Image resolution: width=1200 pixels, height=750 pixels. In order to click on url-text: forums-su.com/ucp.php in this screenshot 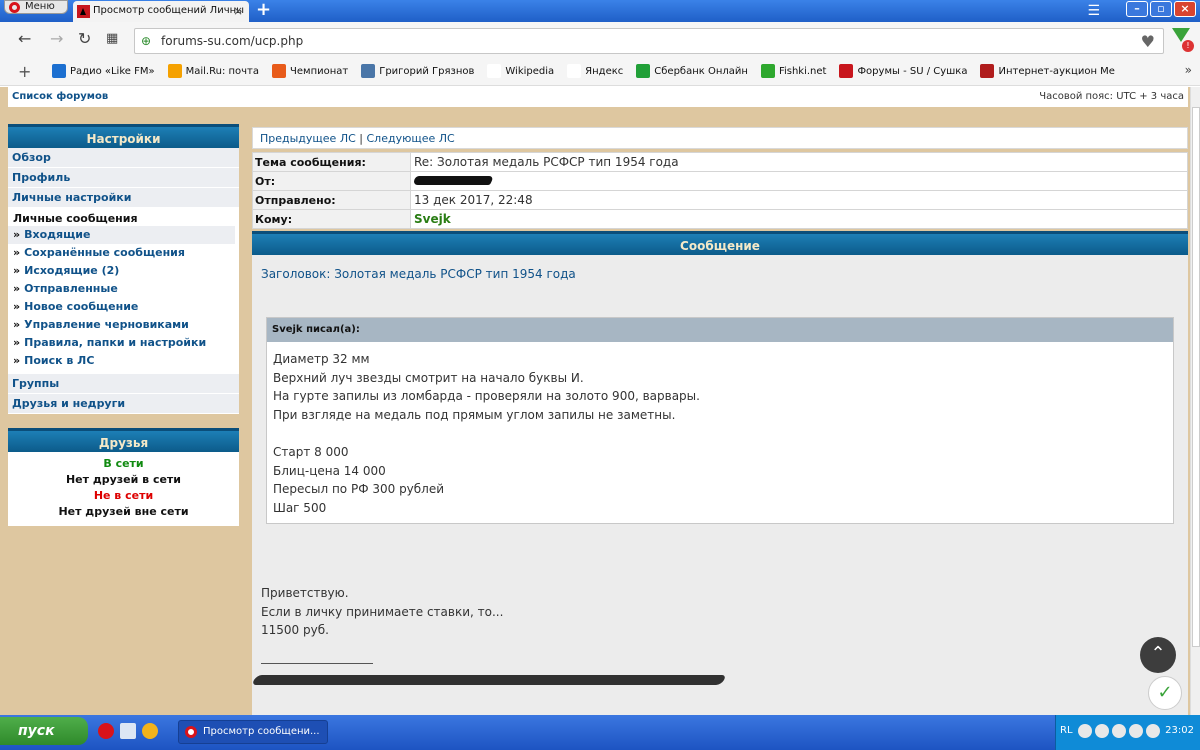, I will do `click(232, 41)`.